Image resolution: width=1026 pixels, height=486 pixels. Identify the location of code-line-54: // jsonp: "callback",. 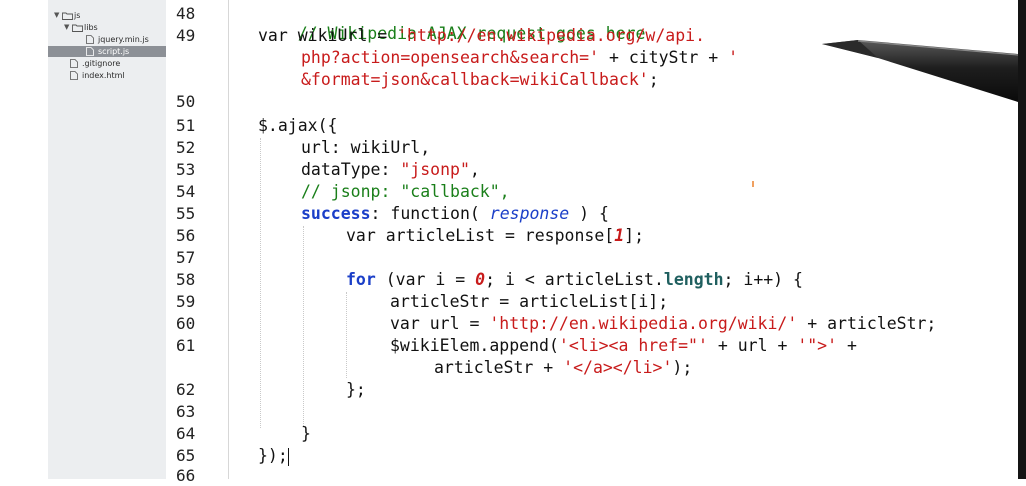
(405, 192).